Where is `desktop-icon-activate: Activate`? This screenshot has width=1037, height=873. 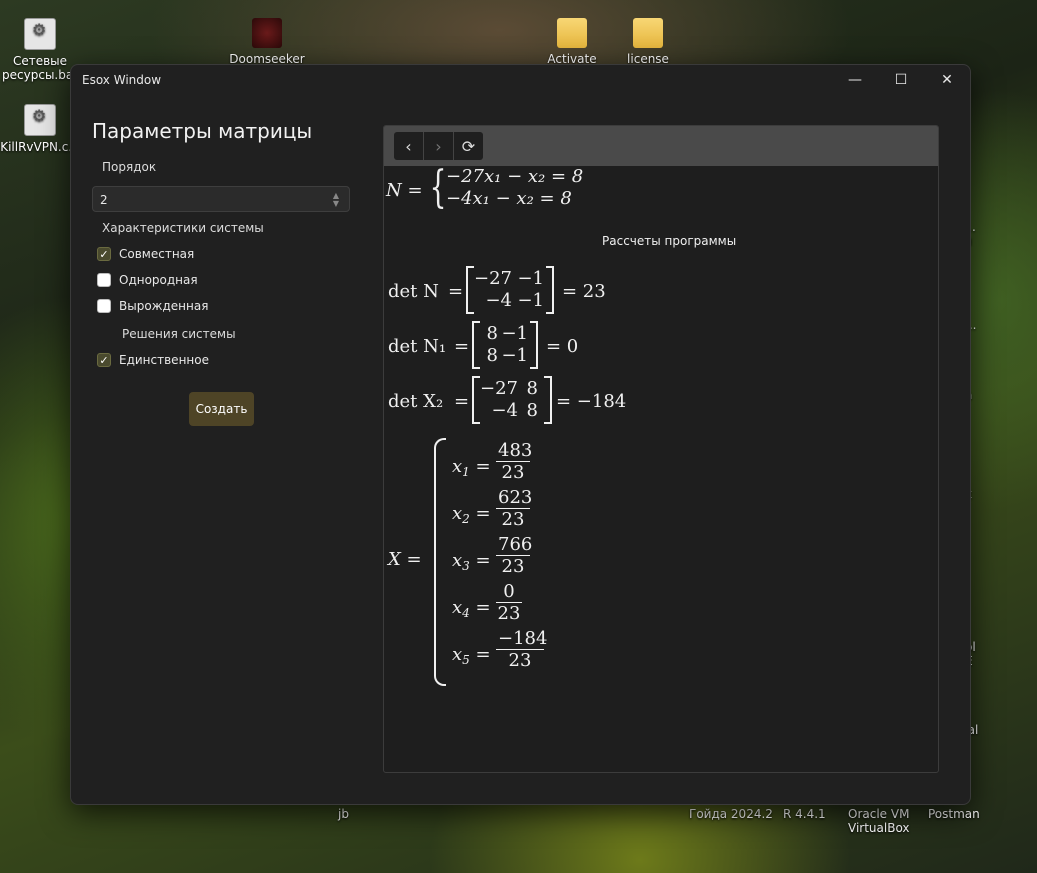 desktop-icon-activate: Activate is located at coordinates (572, 42).